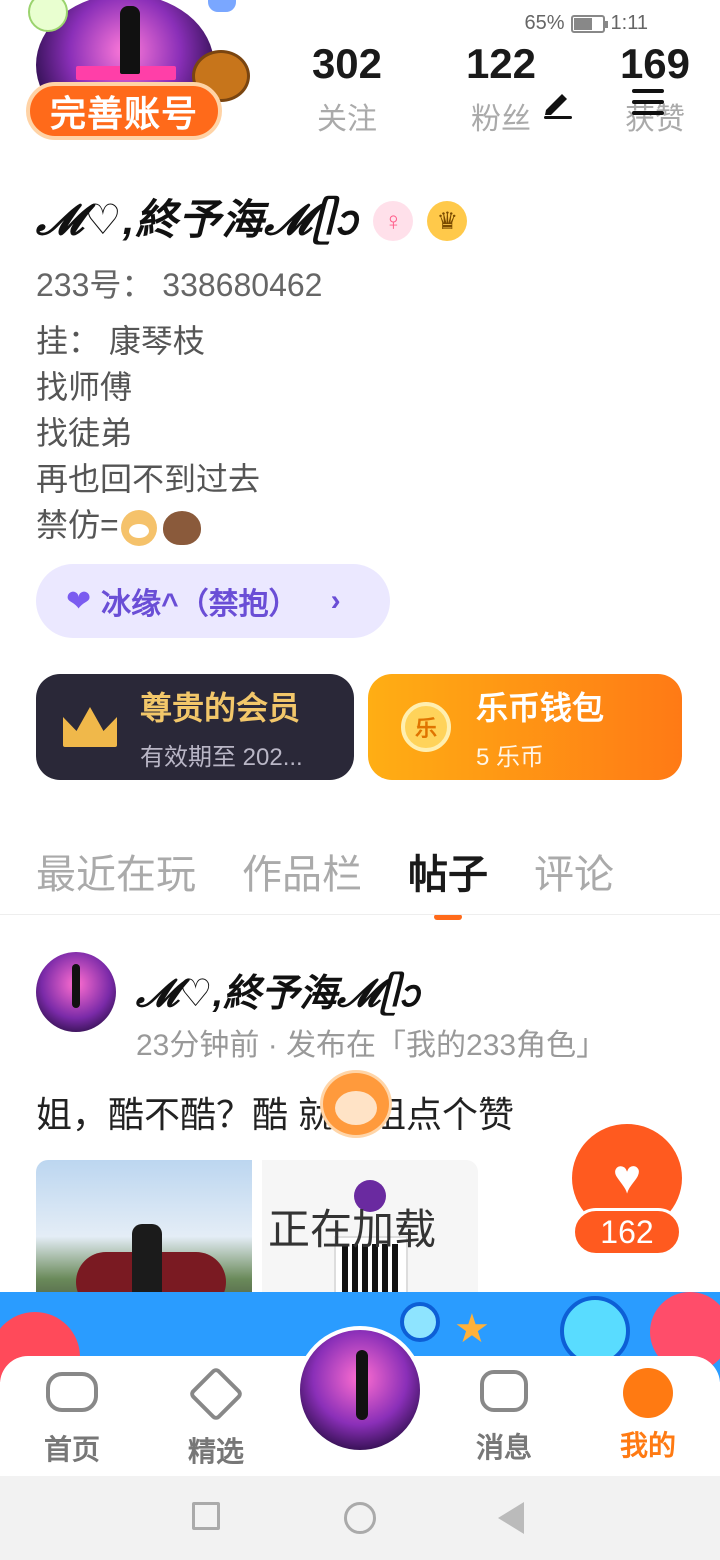 The width and height of the screenshot is (720, 1560). Describe the element at coordinates (574, 871) in the screenshot. I see `tab-comments: 评论` at that location.